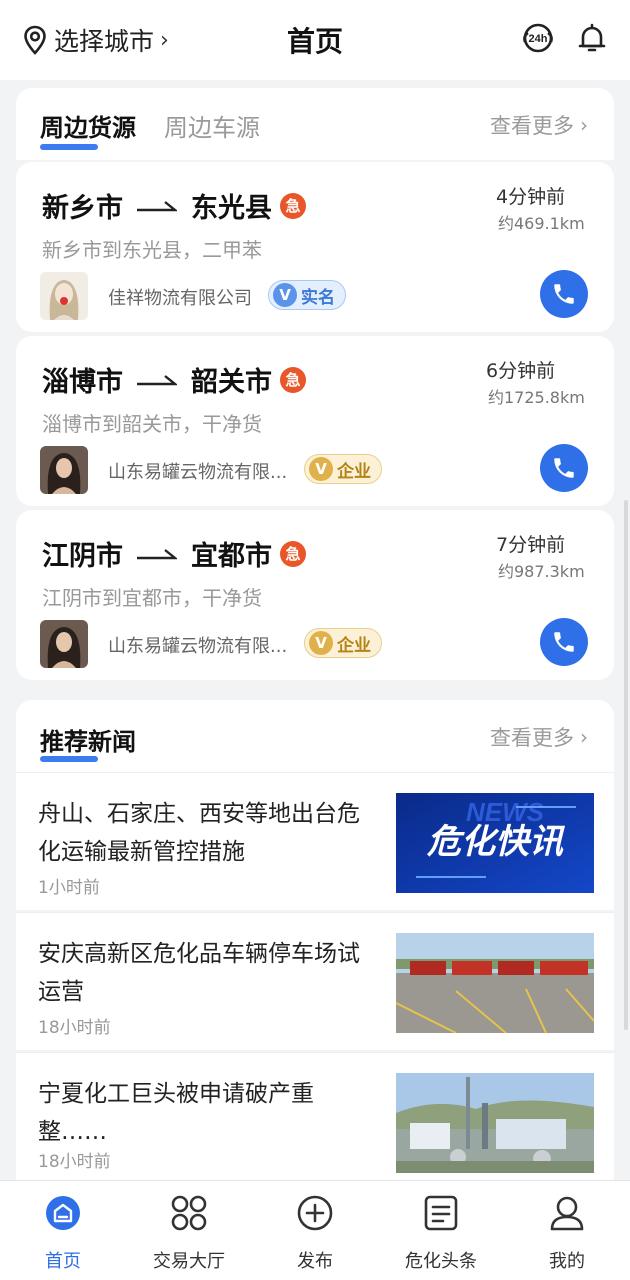  Describe the element at coordinates (69, 759) in the screenshot. I see `news-title-indicator` at that location.